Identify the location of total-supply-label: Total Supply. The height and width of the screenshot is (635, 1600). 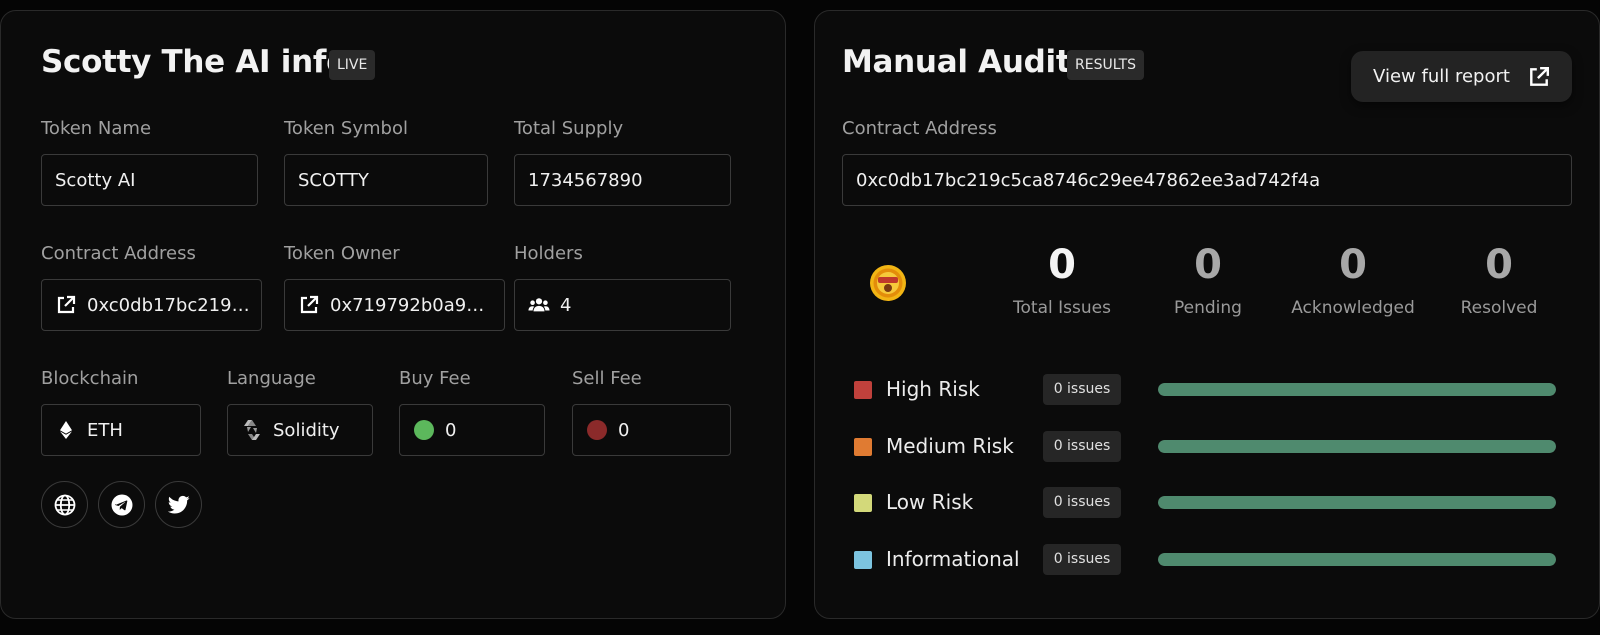
(569, 128).